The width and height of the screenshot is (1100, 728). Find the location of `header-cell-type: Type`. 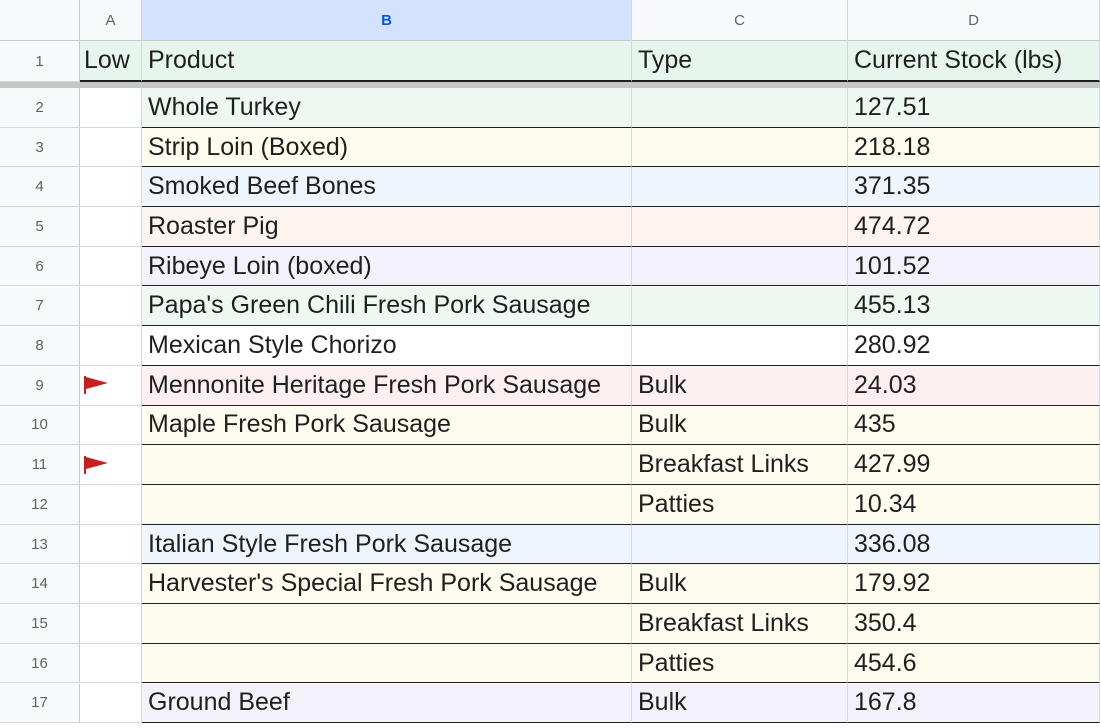

header-cell-type: Type is located at coordinates (740, 61).